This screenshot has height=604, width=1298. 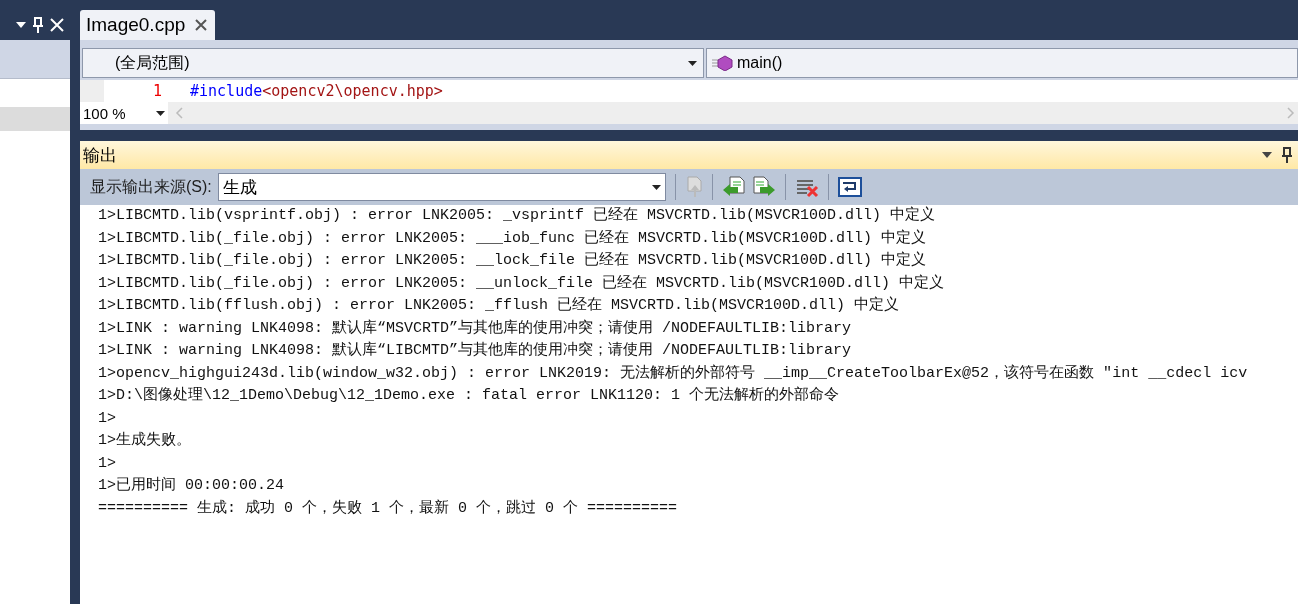 What do you see at coordinates (393, 63) in the screenshot?
I see `scope-dropdown: (全局范围)` at bounding box center [393, 63].